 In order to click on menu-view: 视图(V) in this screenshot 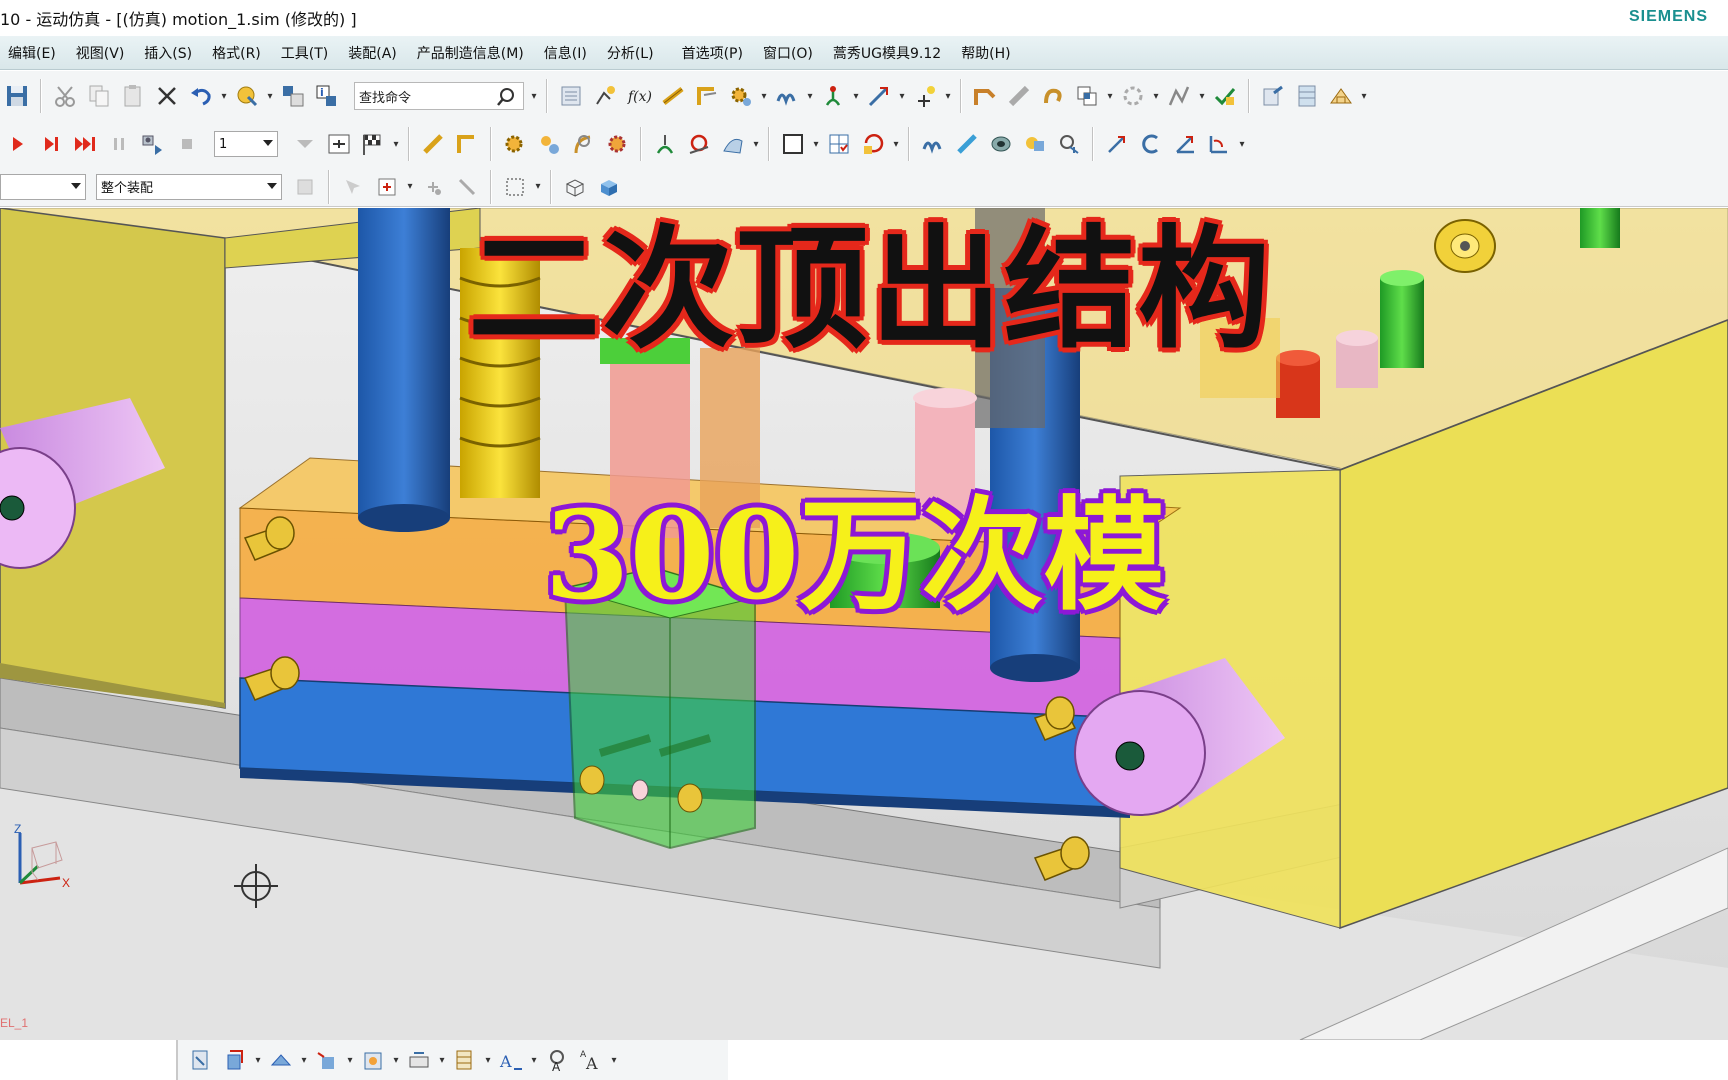, I will do `click(100, 53)`.